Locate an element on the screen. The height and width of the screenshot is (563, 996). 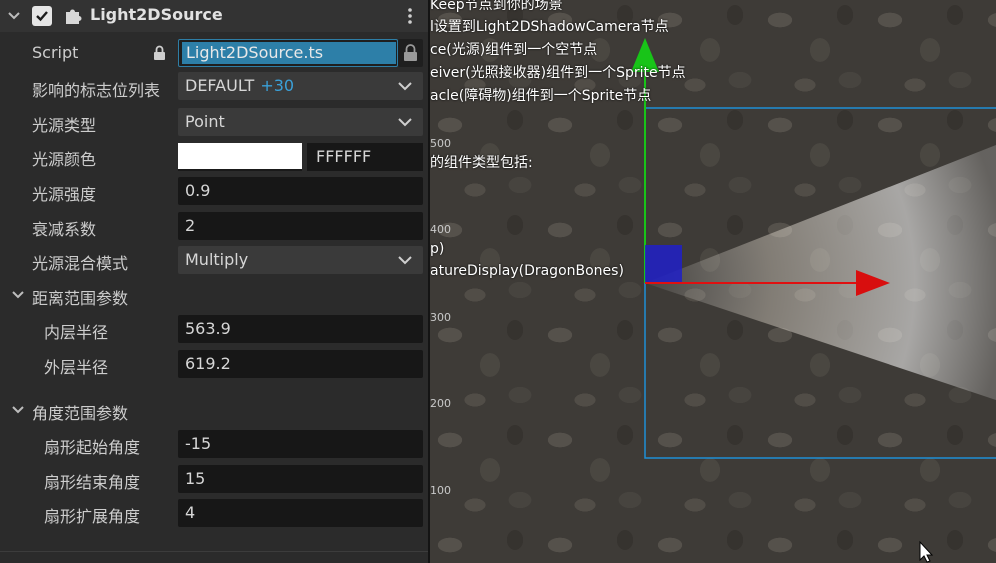
sector-end-label: 扇形结束角度 is located at coordinates (92, 482).